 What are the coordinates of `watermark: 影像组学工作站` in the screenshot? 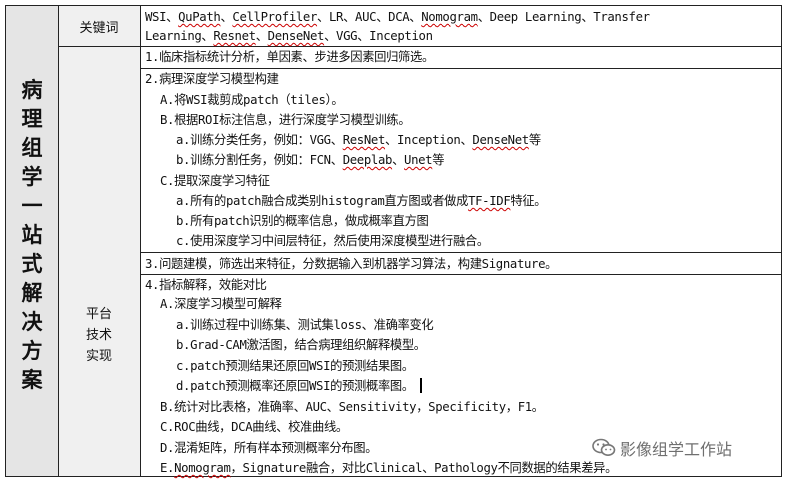 It's located at (662, 449).